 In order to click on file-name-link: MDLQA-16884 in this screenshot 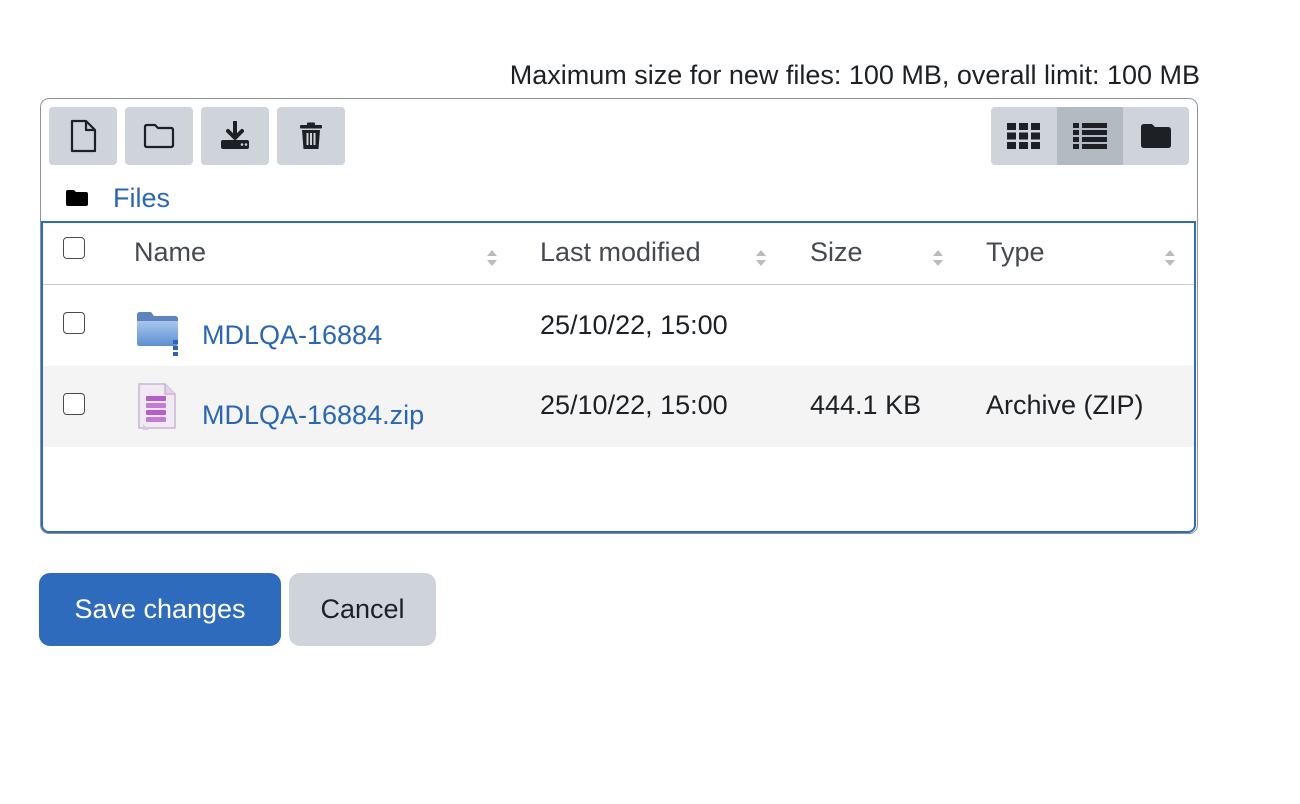, I will do `click(292, 335)`.